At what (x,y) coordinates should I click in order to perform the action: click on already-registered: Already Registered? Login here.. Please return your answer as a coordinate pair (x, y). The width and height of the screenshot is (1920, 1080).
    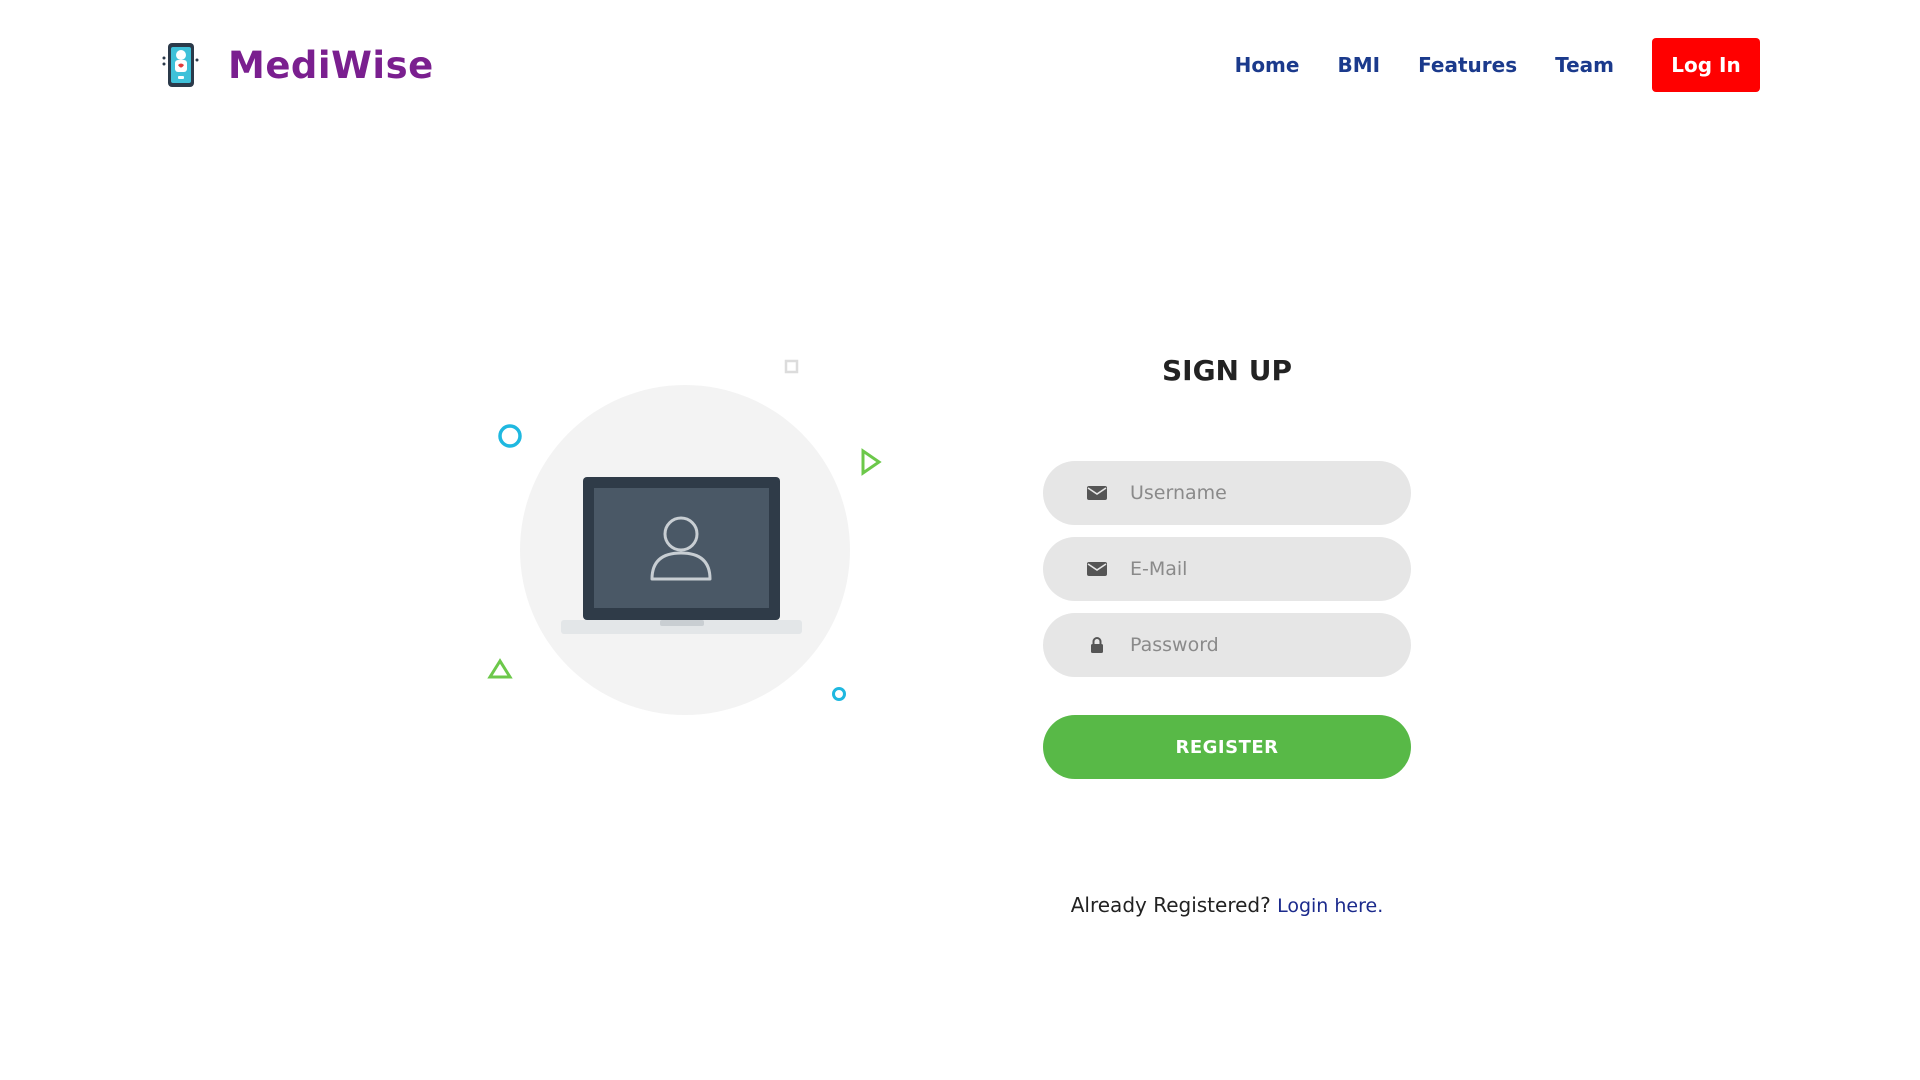
    Looking at the image, I should click on (1227, 905).